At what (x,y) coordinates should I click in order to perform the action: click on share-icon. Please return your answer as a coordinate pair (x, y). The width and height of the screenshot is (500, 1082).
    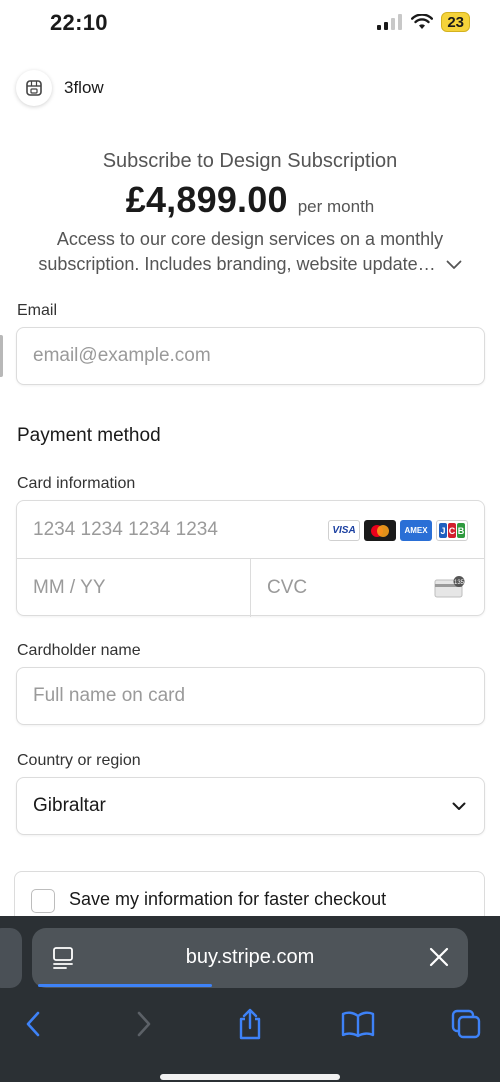
    Looking at the image, I should click on (250, 1024).